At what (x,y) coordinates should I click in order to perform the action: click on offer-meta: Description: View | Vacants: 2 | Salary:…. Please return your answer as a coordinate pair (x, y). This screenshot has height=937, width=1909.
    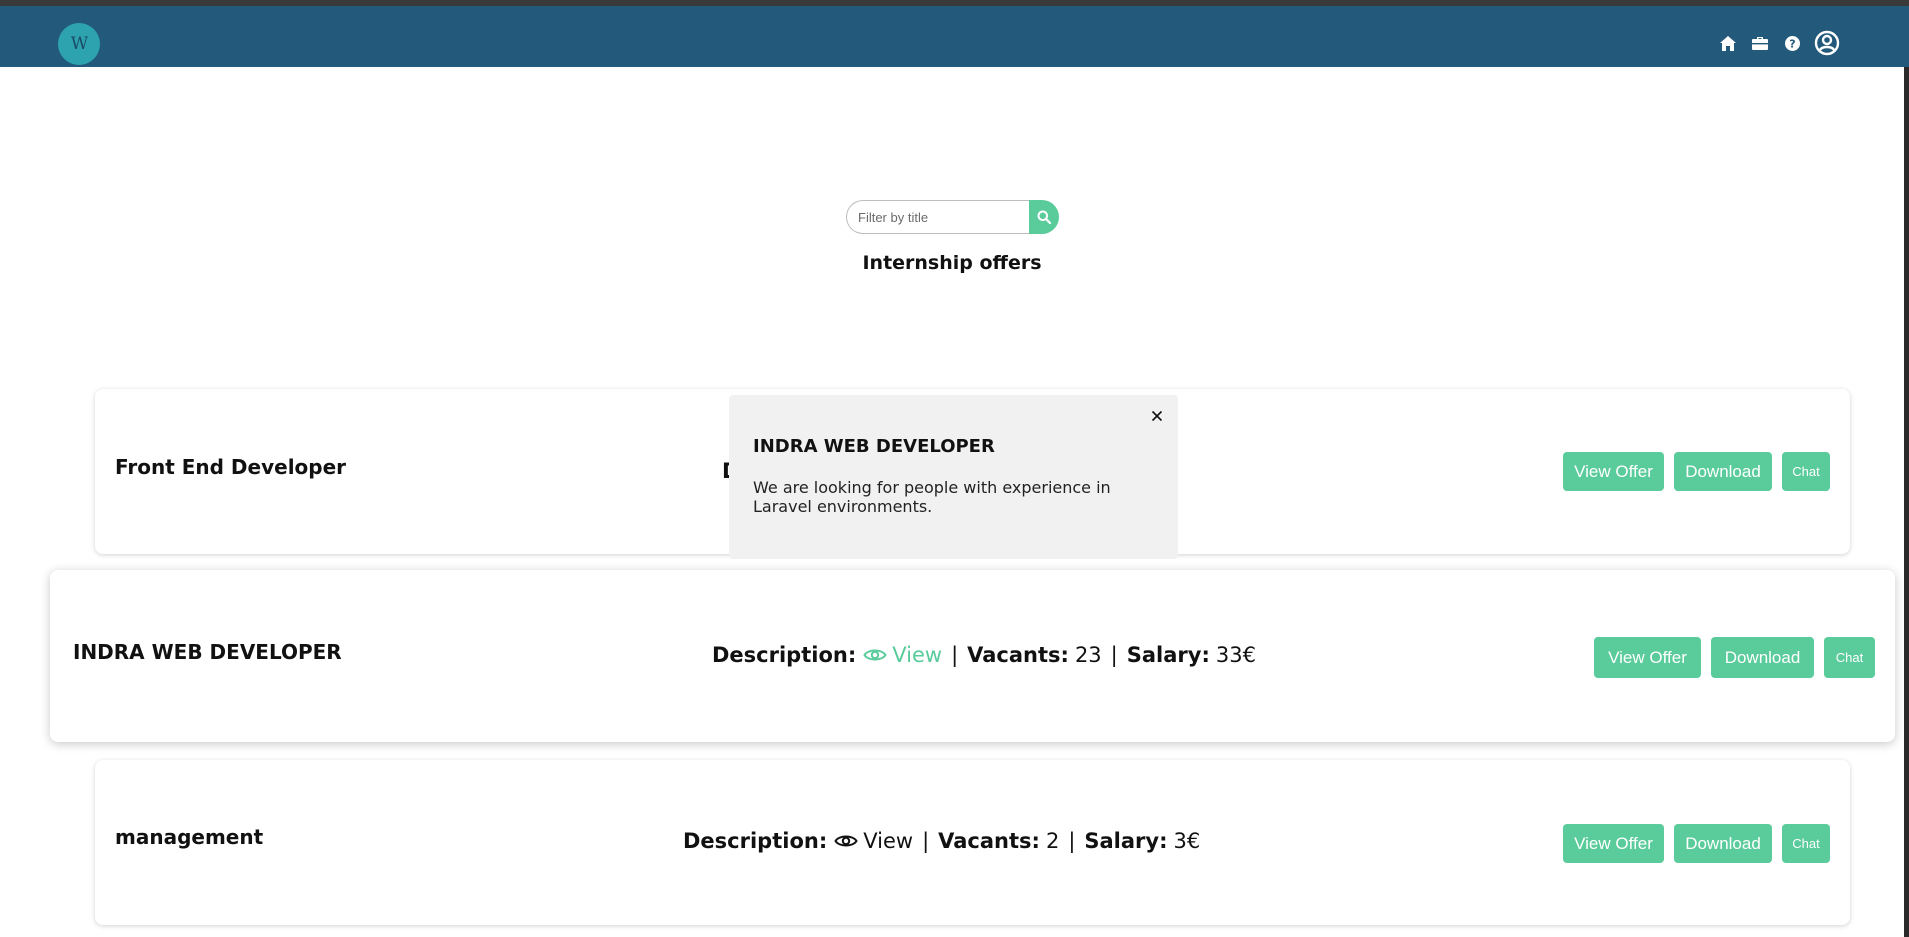
    Looking at the image, I should click on (941, 841).